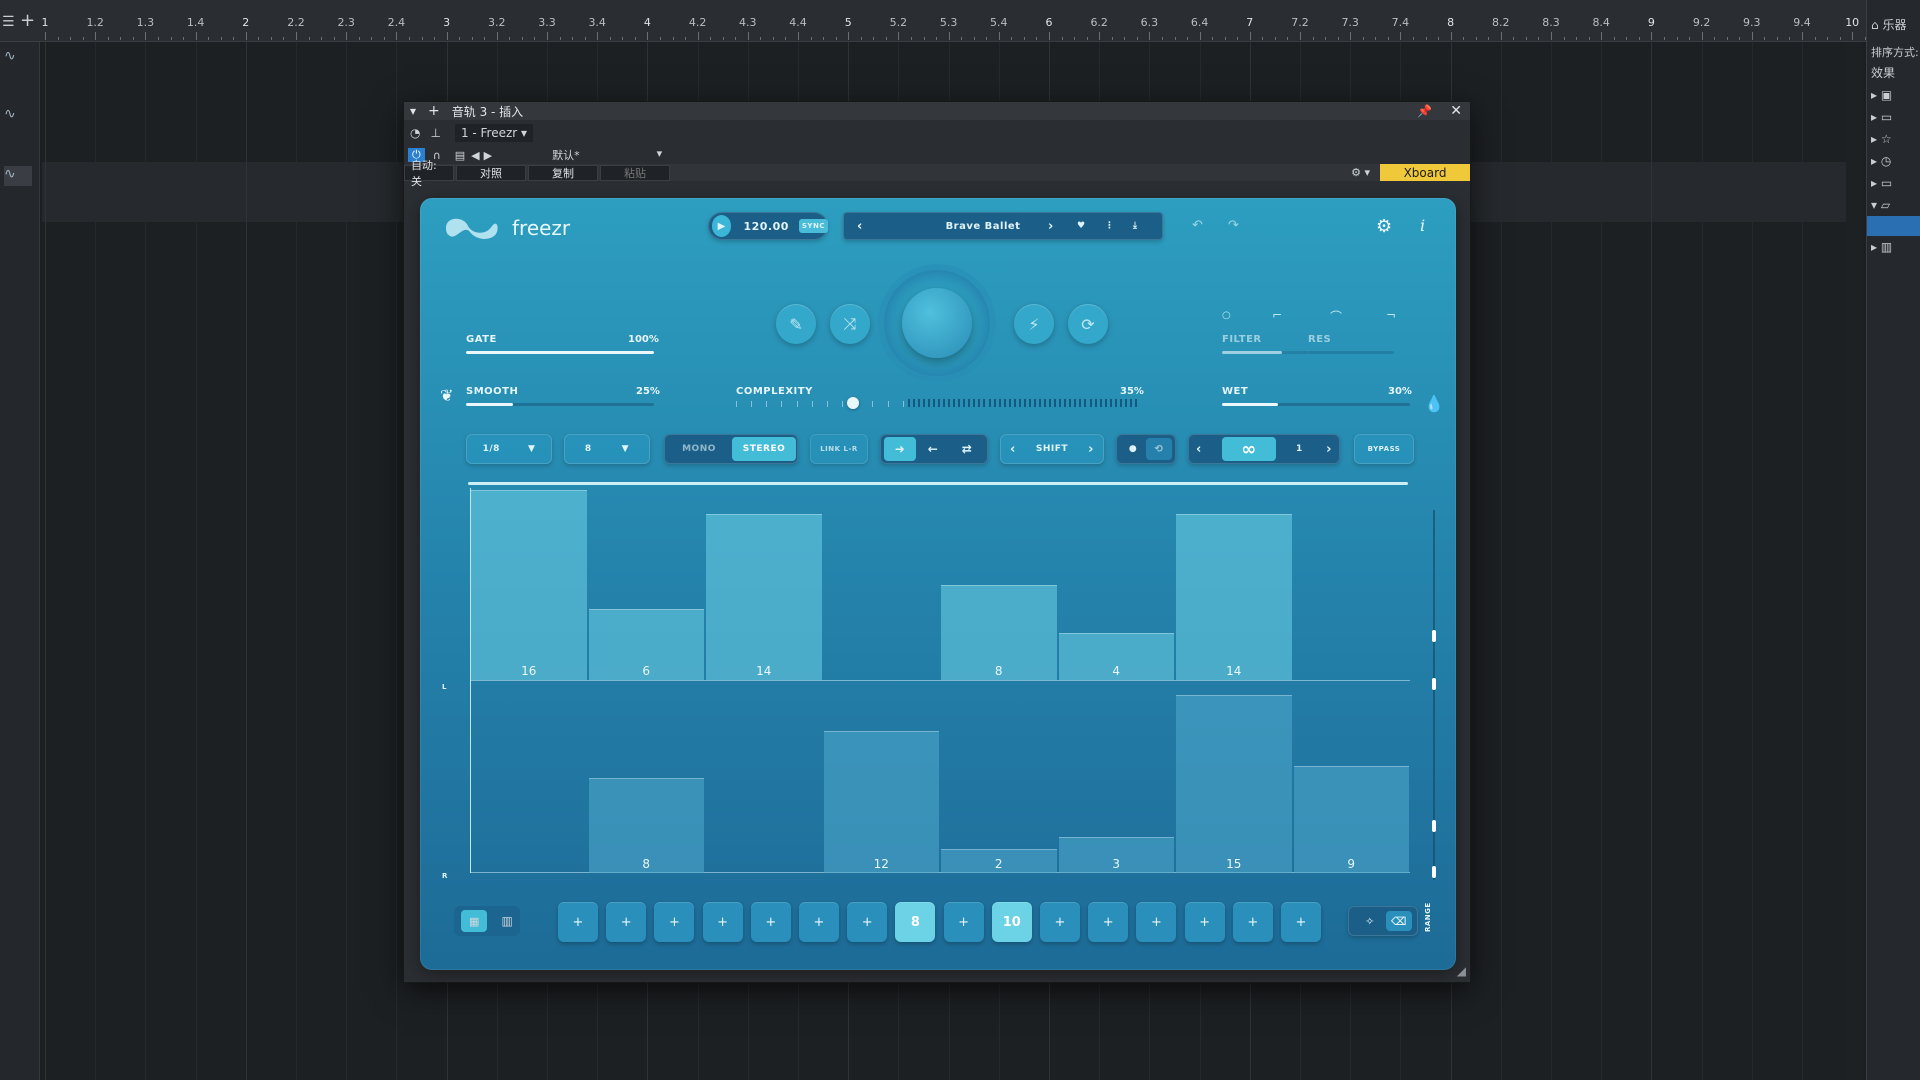 The image size is (1920, 1080). I want to click on star-icon: ▸ ☆, so click(1893, 139).